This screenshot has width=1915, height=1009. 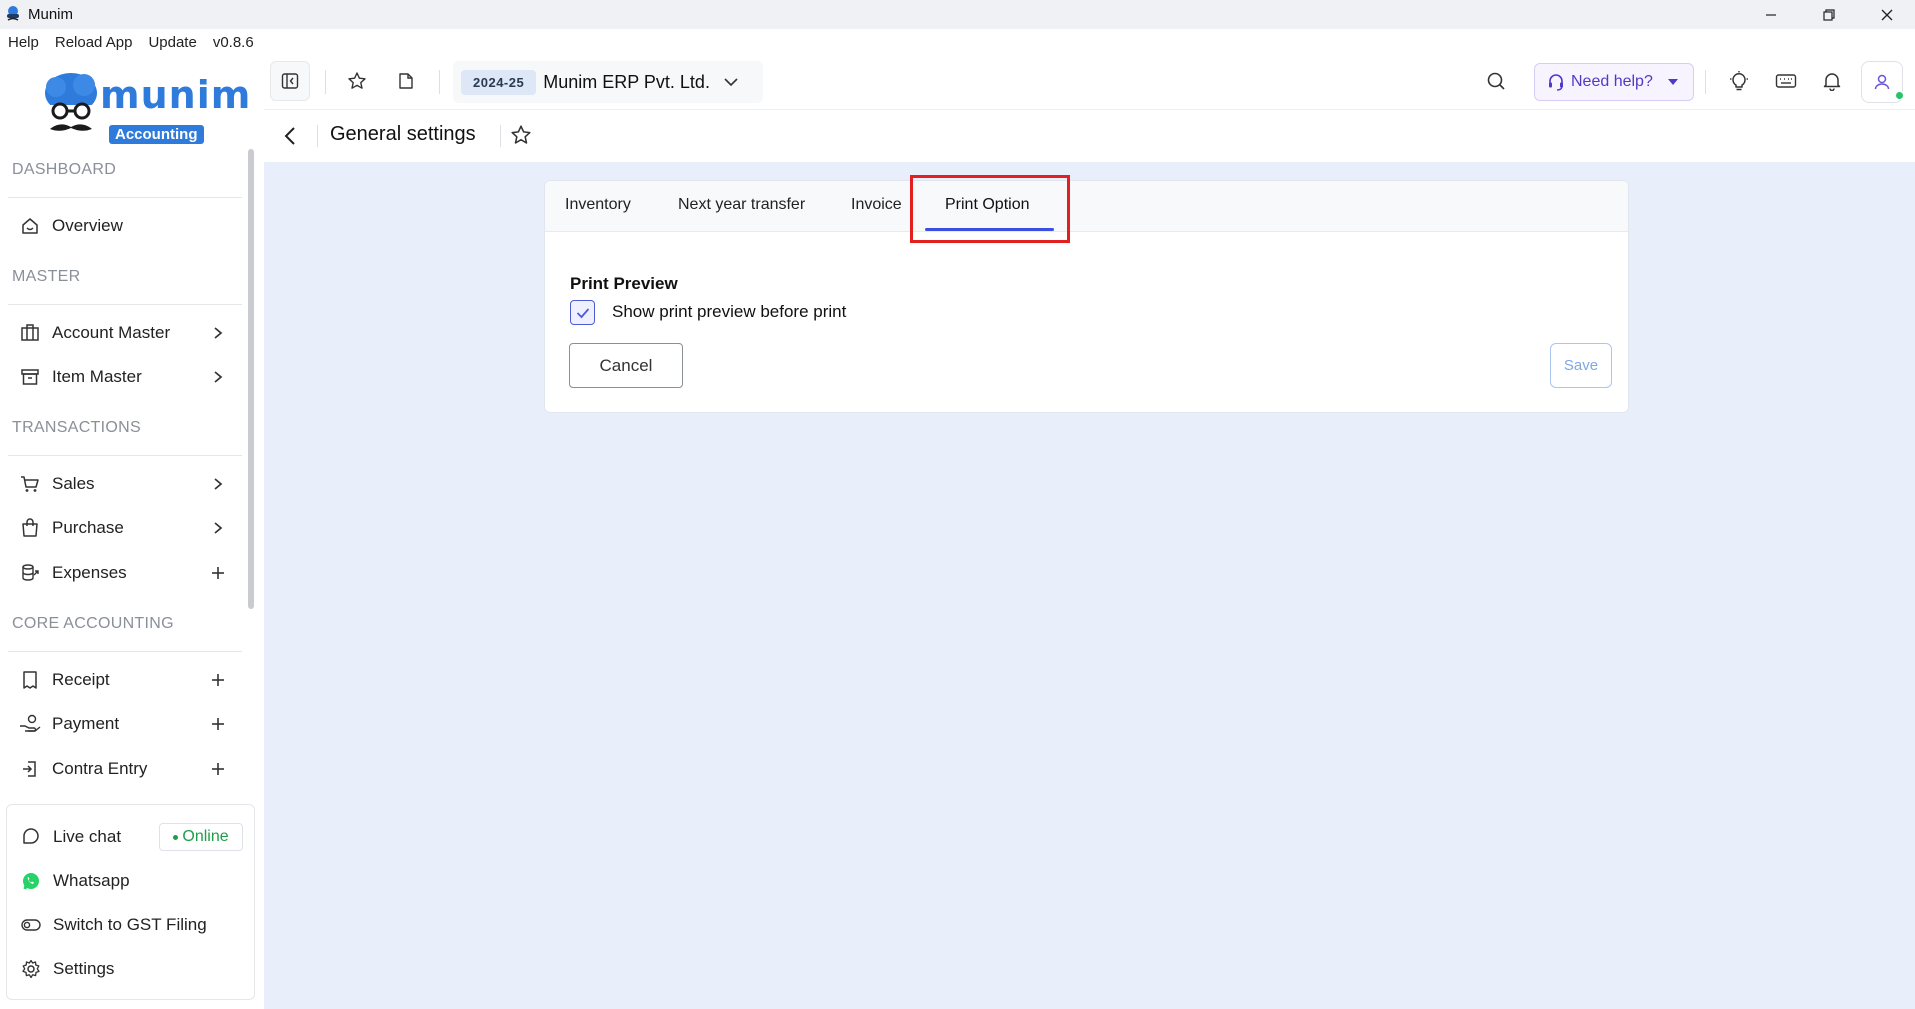 I want to click on search-button, so click(x=1496, y=81).